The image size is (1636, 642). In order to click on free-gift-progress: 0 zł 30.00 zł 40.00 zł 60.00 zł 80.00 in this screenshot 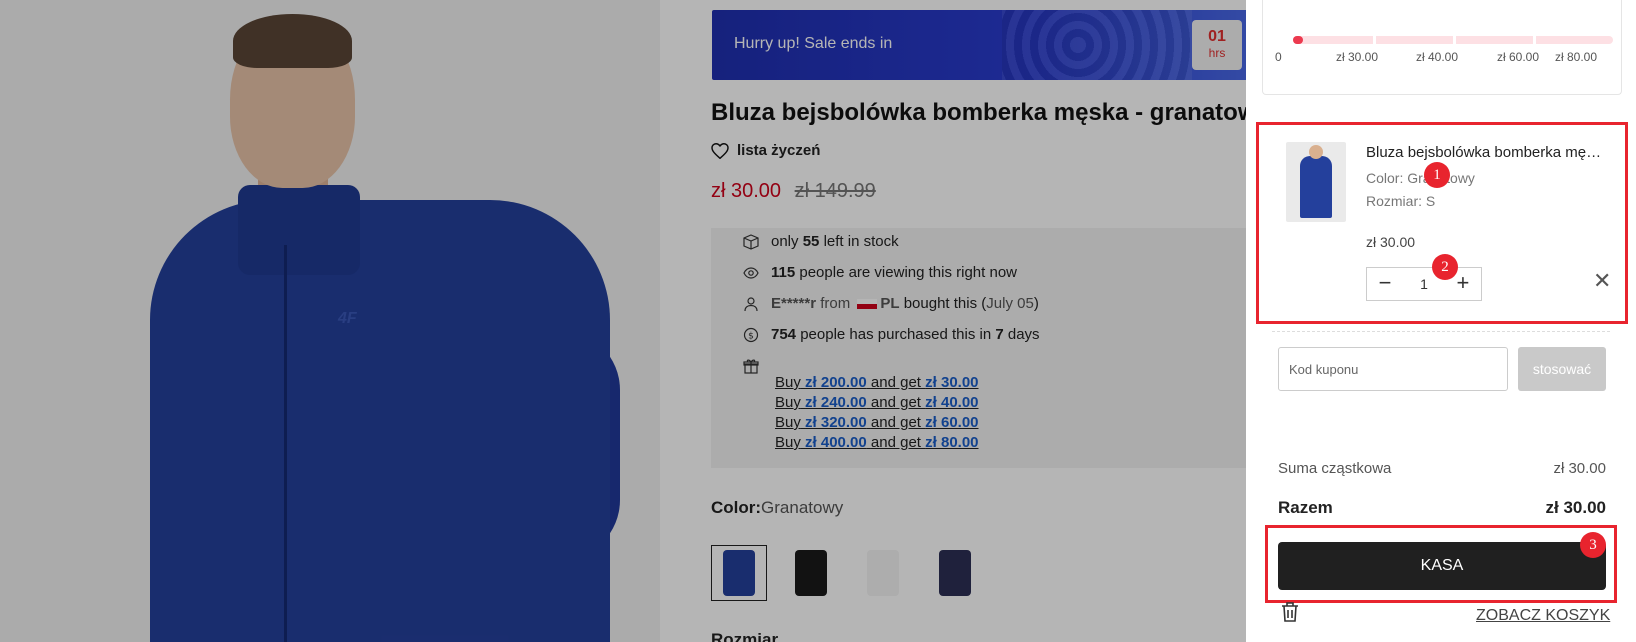, I will do `click(1442, 47)`.